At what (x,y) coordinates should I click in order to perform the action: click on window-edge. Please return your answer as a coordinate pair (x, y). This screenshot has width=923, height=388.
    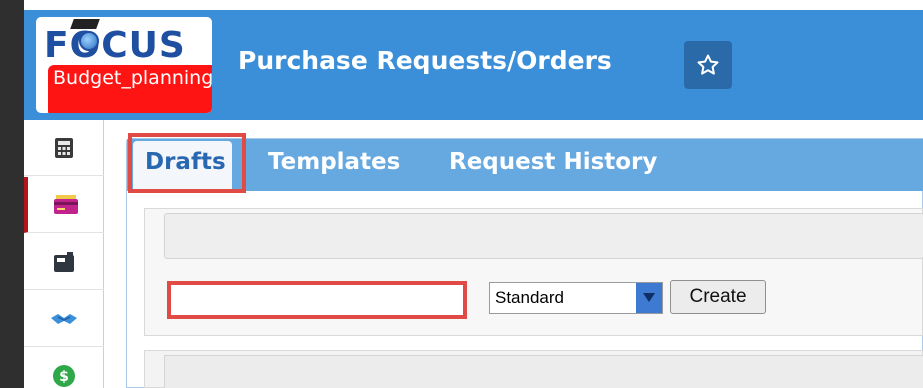
    Looking at the image, I should click on (12, 194).